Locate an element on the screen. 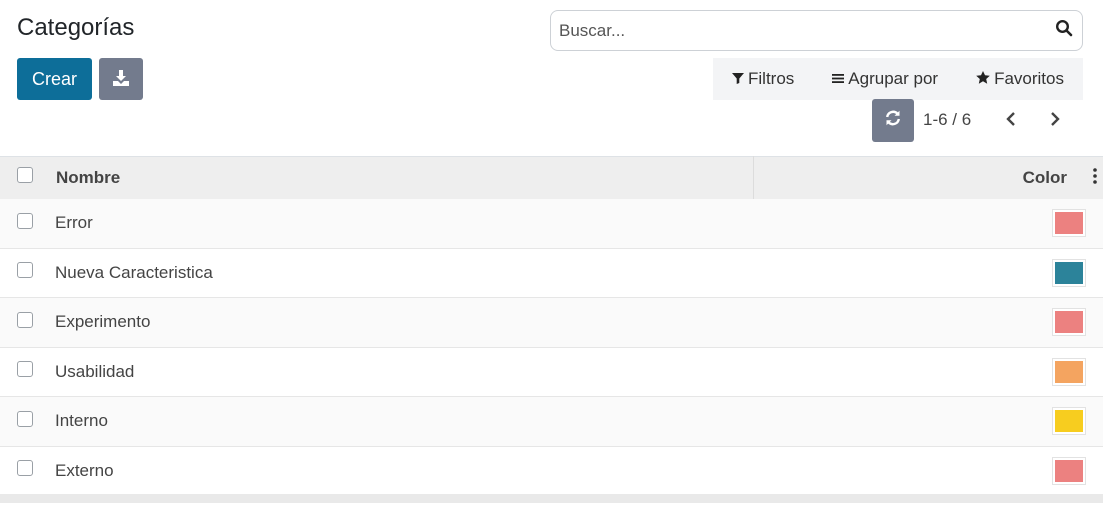 The width and height of the screenshot is (1103, 513). favorites-label: Favoritos is located at coordinates (1029, 78).